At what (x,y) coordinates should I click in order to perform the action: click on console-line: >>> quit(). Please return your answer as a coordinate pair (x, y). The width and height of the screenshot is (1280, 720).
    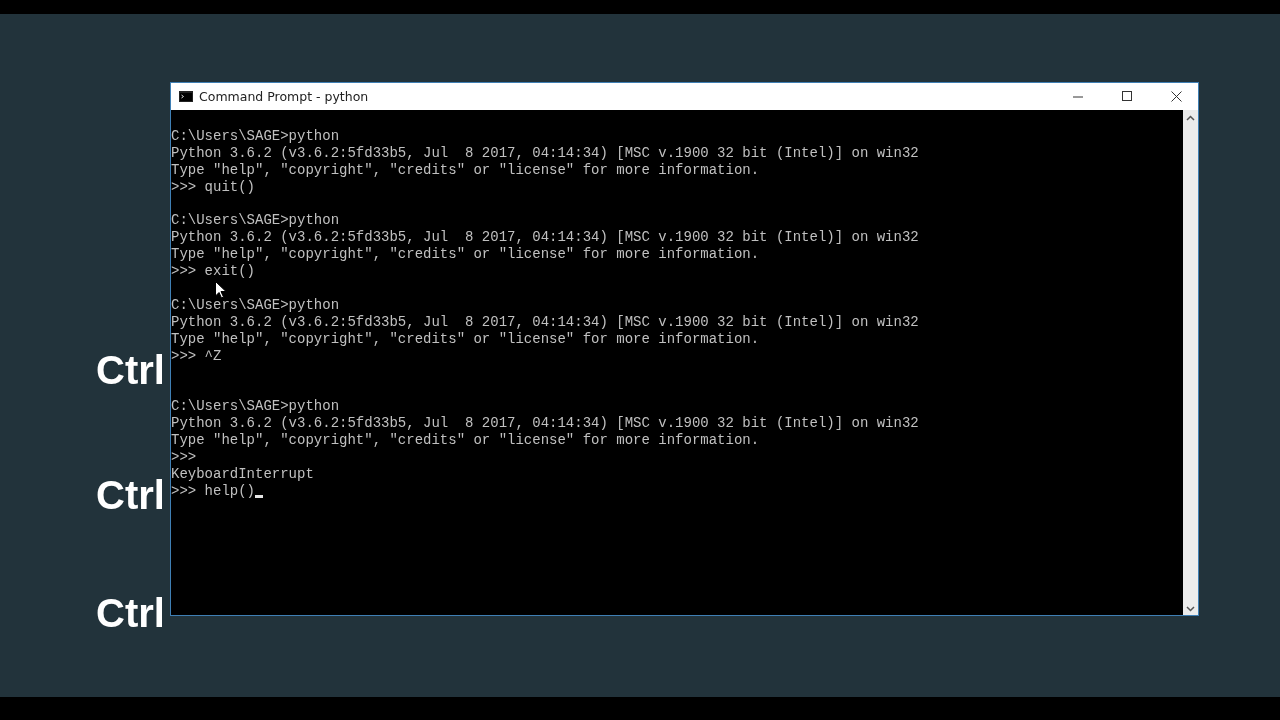
    Looking at the image, I should click on (213, 186).